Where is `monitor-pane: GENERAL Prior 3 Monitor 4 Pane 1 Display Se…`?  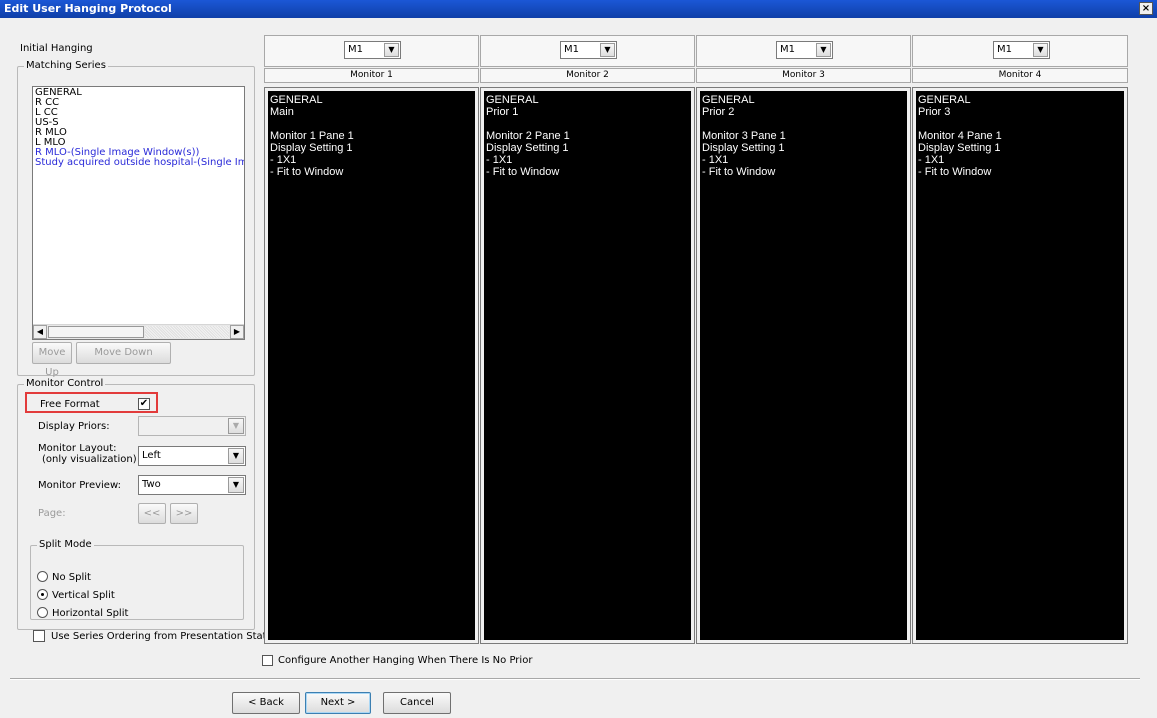
monitor-pane: GENERAL Prior 3 Monitor 4 Pane 1 Display Se… is located at coordinates (1020, 365).